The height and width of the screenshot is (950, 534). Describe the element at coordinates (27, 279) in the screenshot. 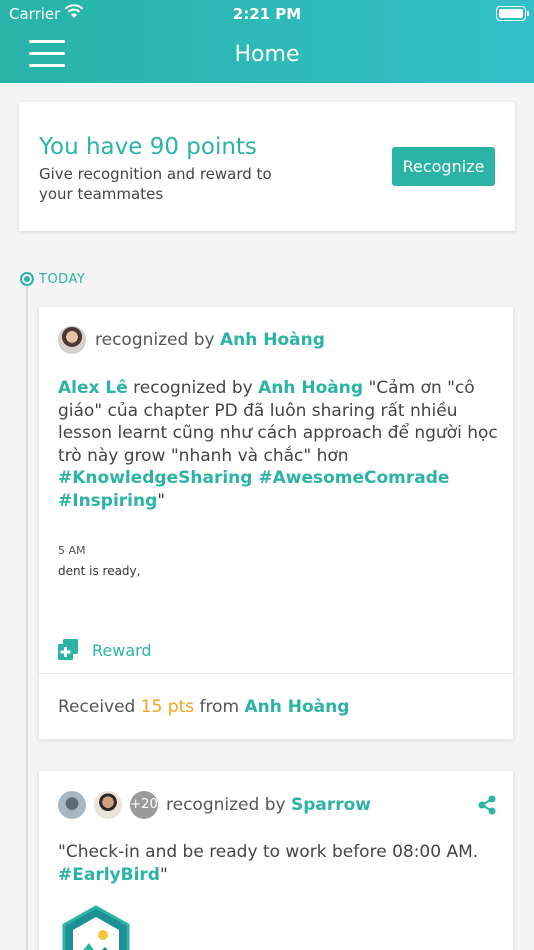

I see `timeline-dot` at that location.